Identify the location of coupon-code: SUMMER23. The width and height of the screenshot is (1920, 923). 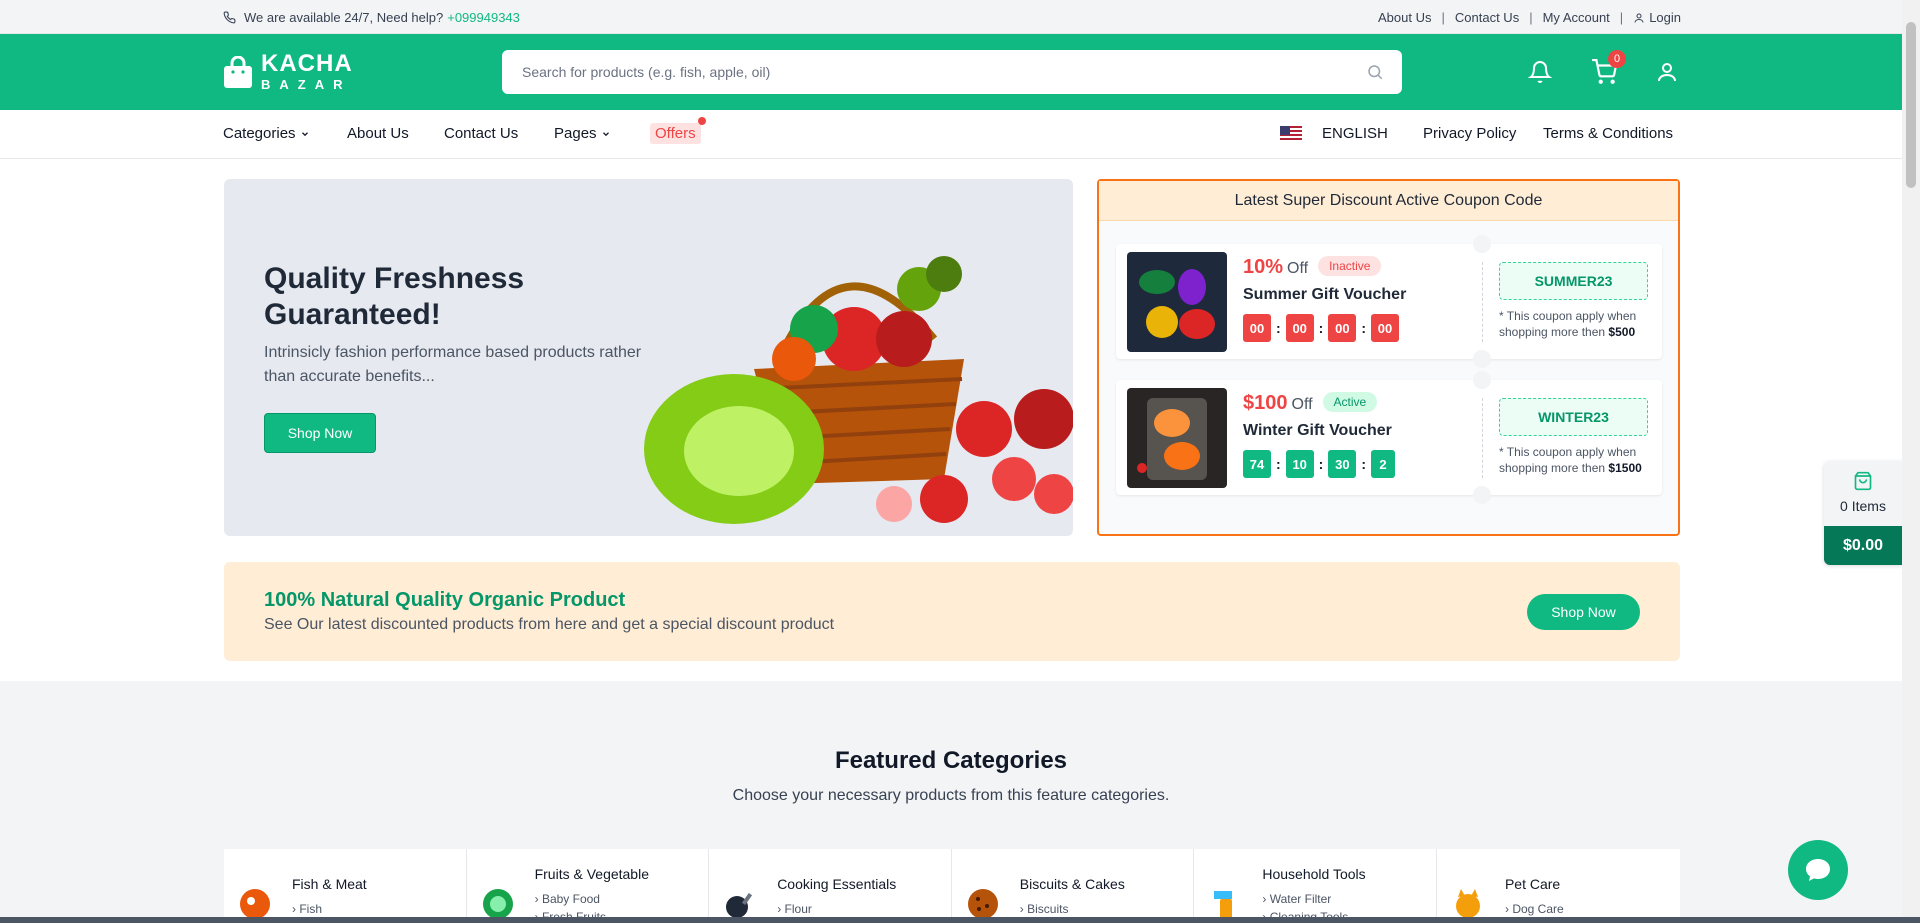
(1573, 281).